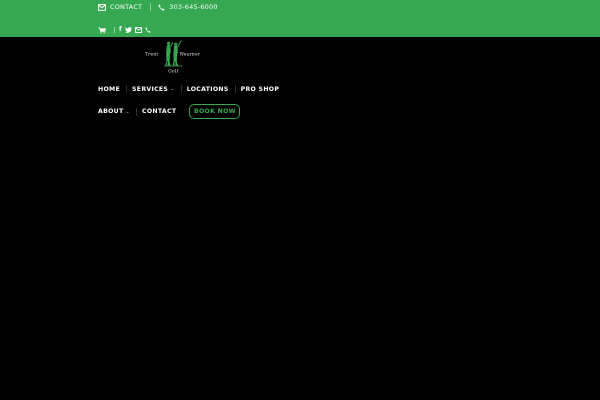 This screenshot has height=400, width=600. I want to click on contact-link: CONTACT, so click(120, 7).